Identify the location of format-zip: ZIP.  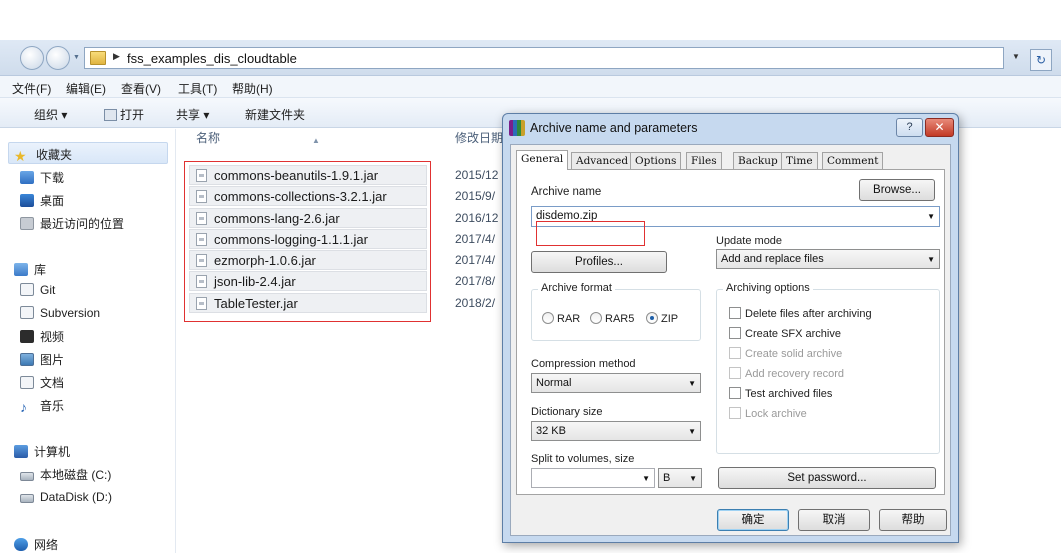
(662, 318).